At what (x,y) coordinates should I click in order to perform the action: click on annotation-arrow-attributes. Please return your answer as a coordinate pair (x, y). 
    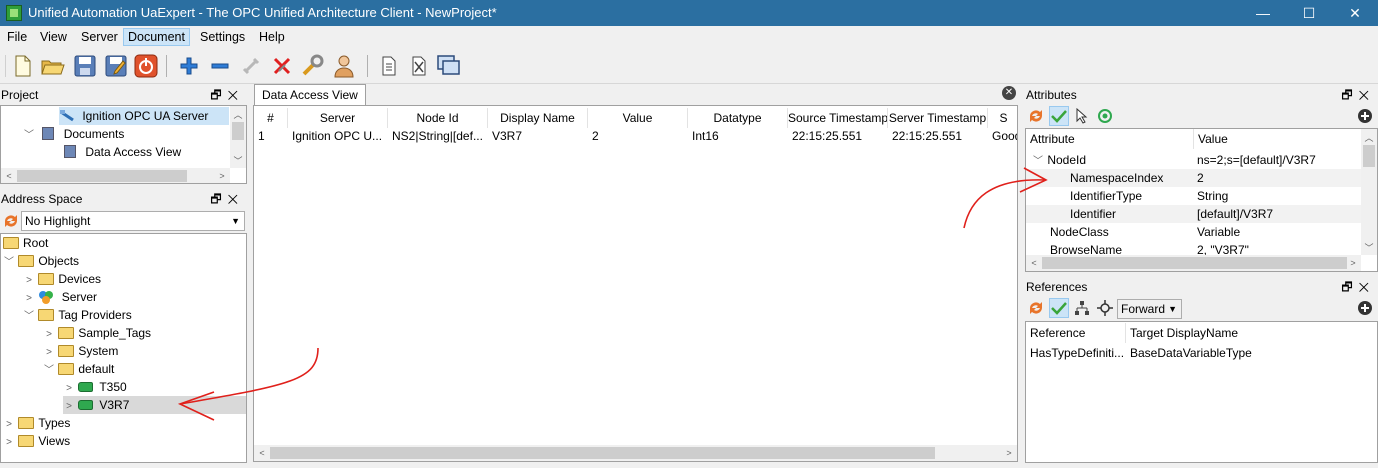
    Looking at the image, I should click on (1004, 204).